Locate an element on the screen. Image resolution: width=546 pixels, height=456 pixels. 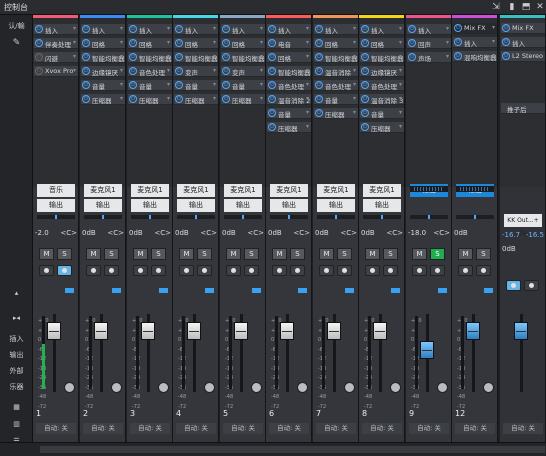
volume-value: -2.0 is located at coordinates (42, 233).